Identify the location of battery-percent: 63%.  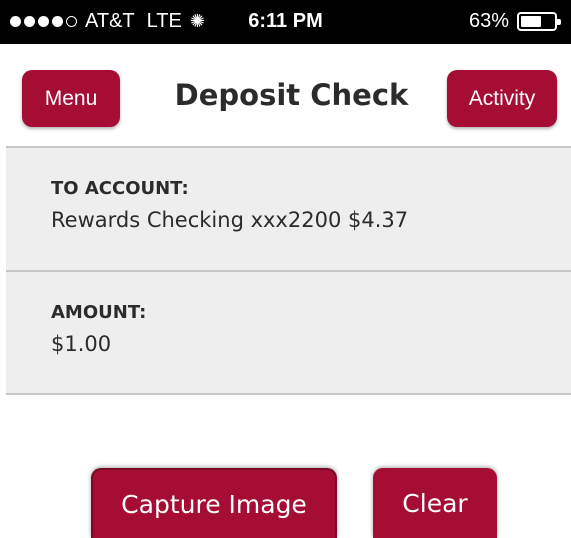
(488, 21).